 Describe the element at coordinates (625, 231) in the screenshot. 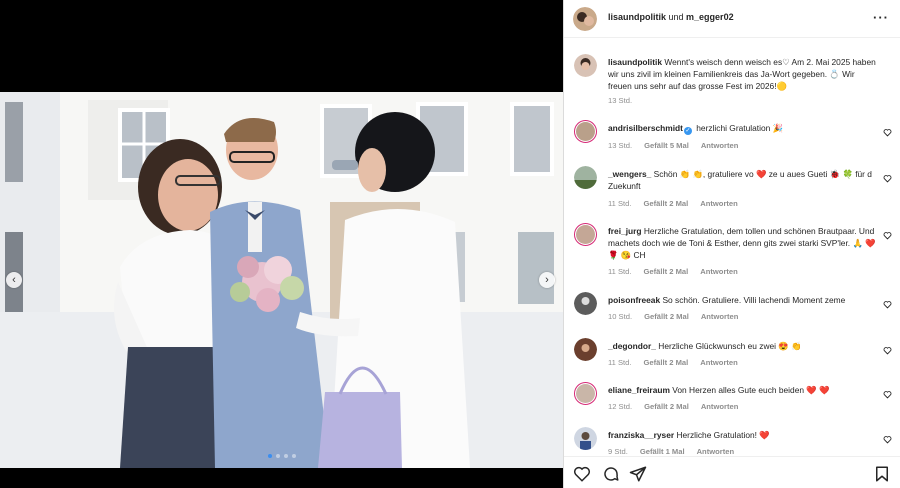

I see `comment-username: frei_jurg` at that location.